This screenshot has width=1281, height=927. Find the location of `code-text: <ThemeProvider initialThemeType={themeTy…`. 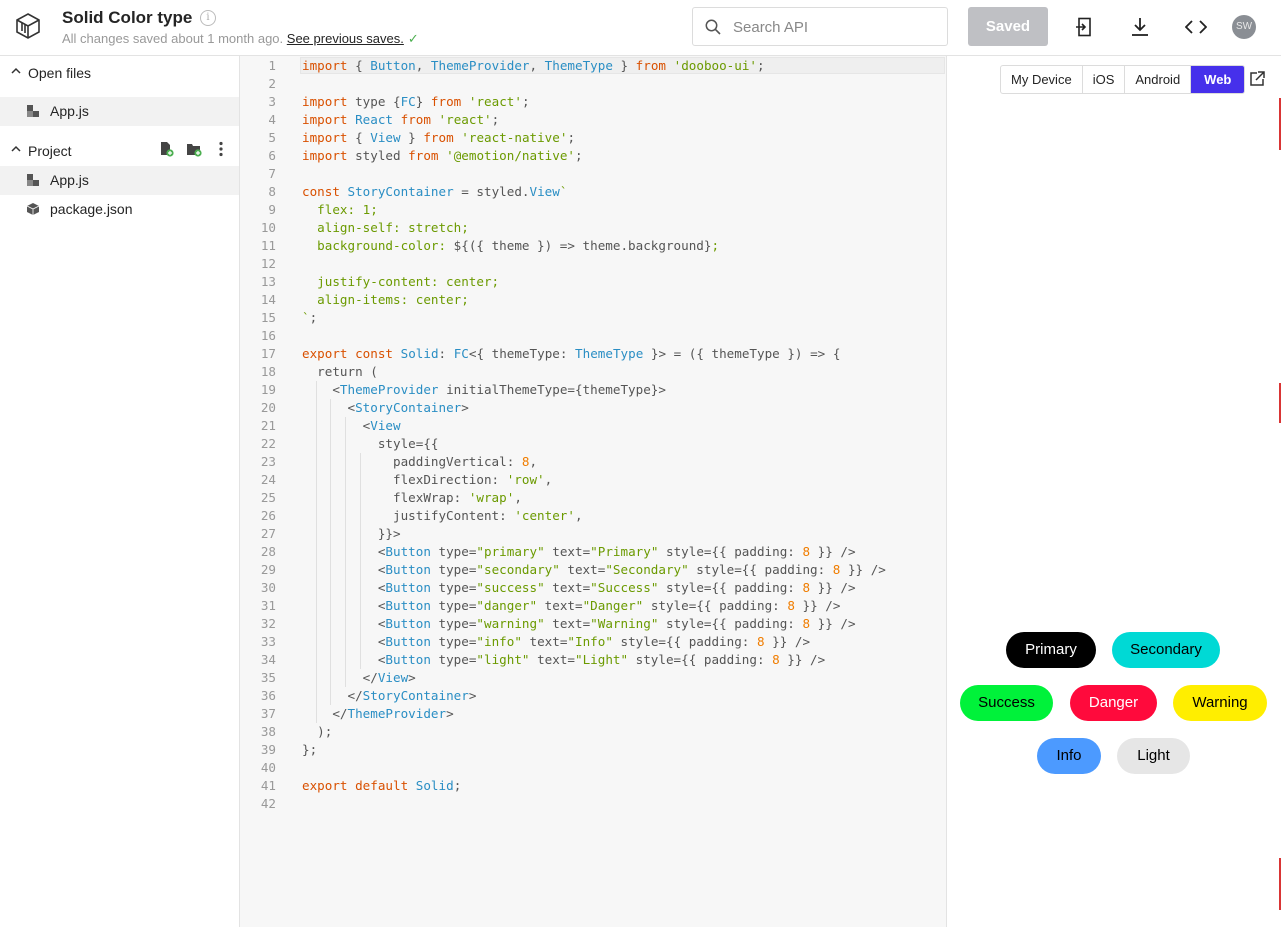

code-text: <ThemeProvider initialThemeType={themeTy… is located at coordinates (484, 390).